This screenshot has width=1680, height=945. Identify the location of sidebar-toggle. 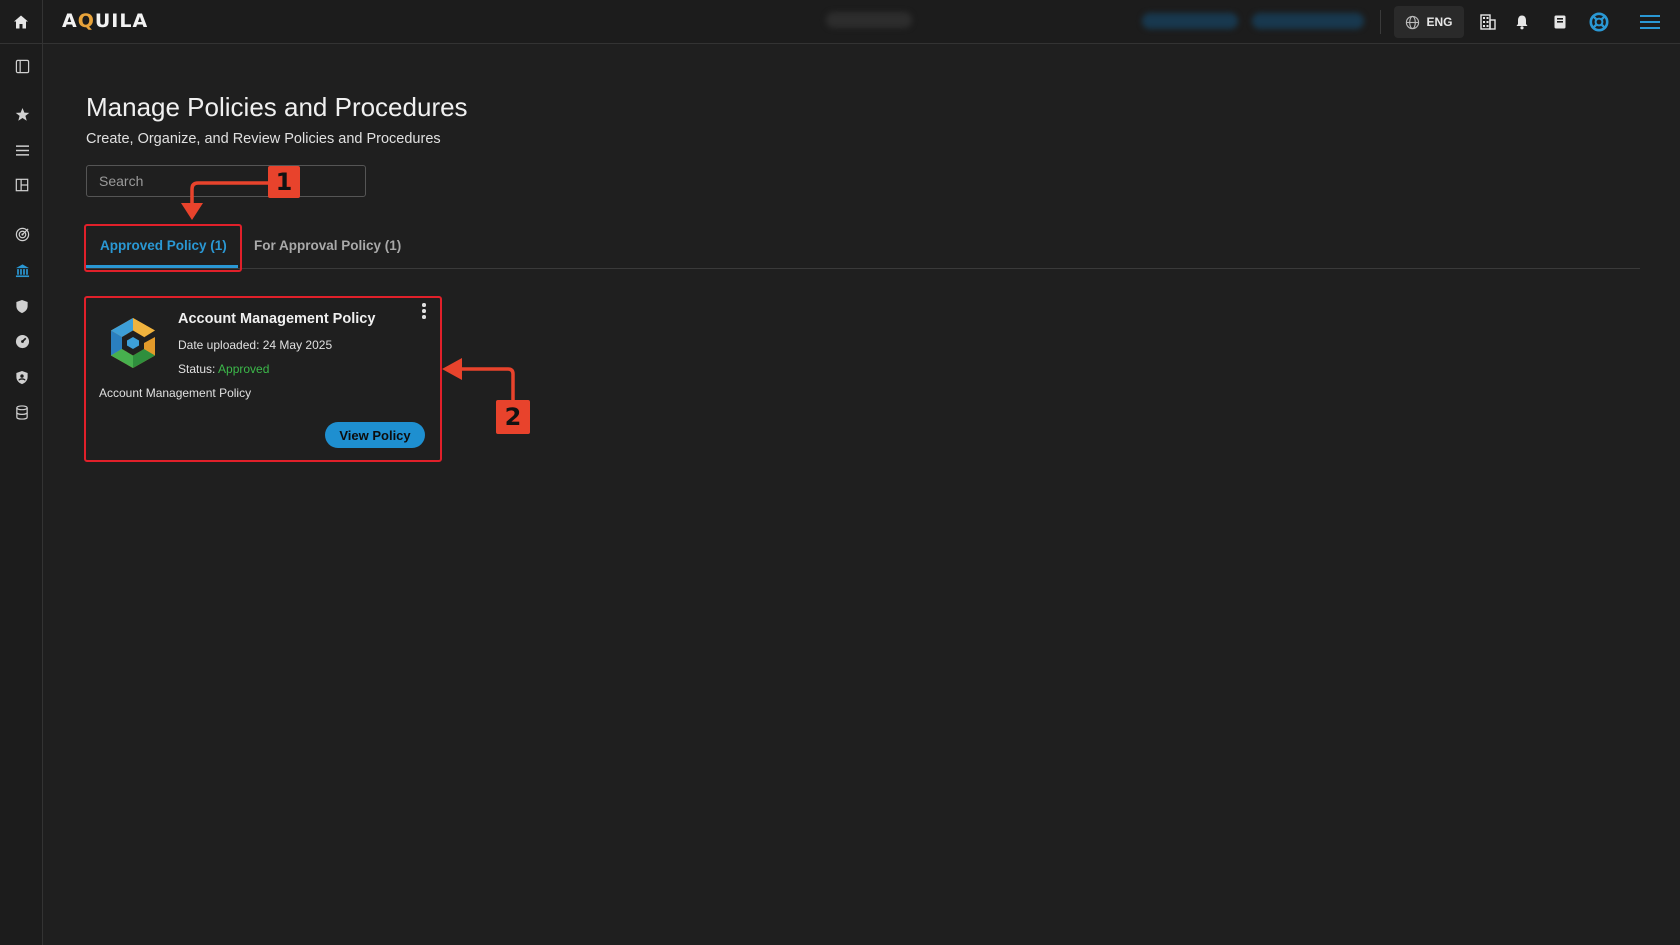
(22, 66).